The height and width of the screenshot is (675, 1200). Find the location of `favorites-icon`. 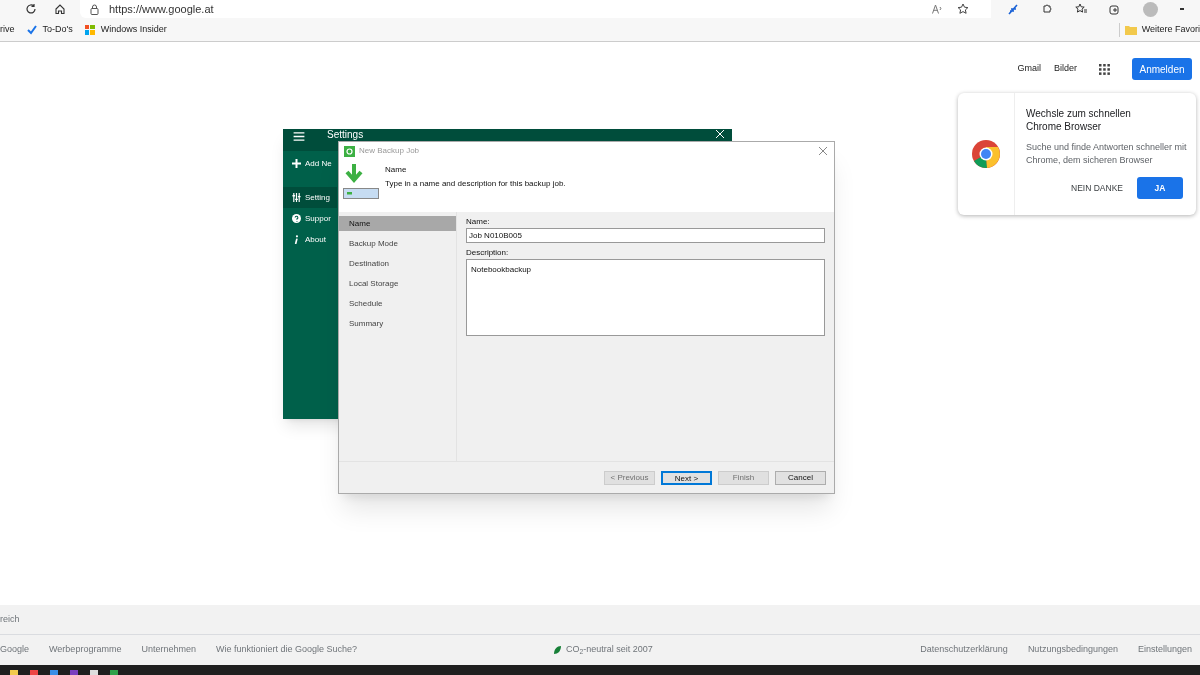

favorites-icon is located at coordinates (1081, 9).